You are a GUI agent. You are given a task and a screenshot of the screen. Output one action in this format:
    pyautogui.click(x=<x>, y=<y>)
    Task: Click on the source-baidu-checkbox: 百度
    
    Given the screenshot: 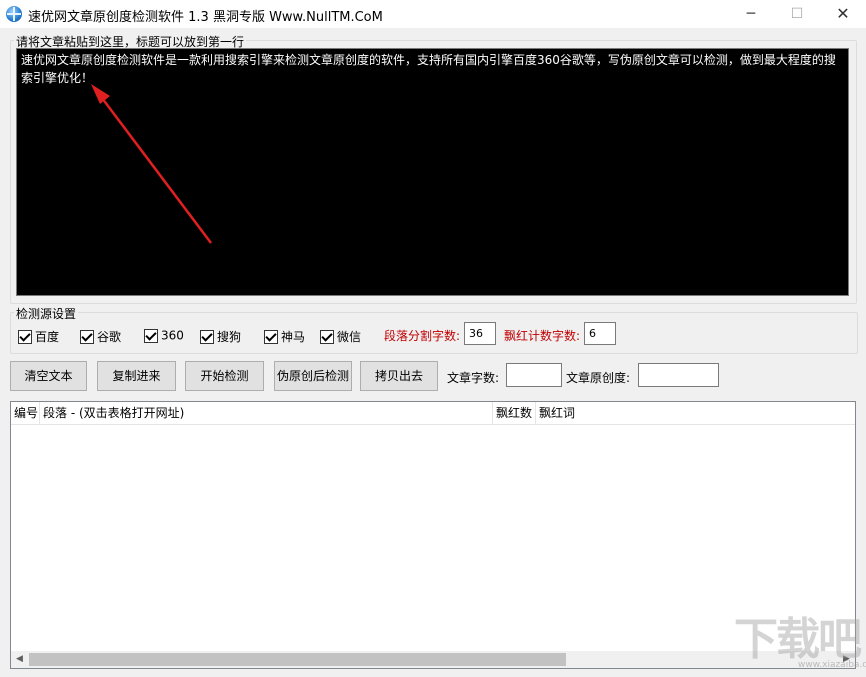 What is the action you would take?
    pyautogui.click(x=38, y=336)
    